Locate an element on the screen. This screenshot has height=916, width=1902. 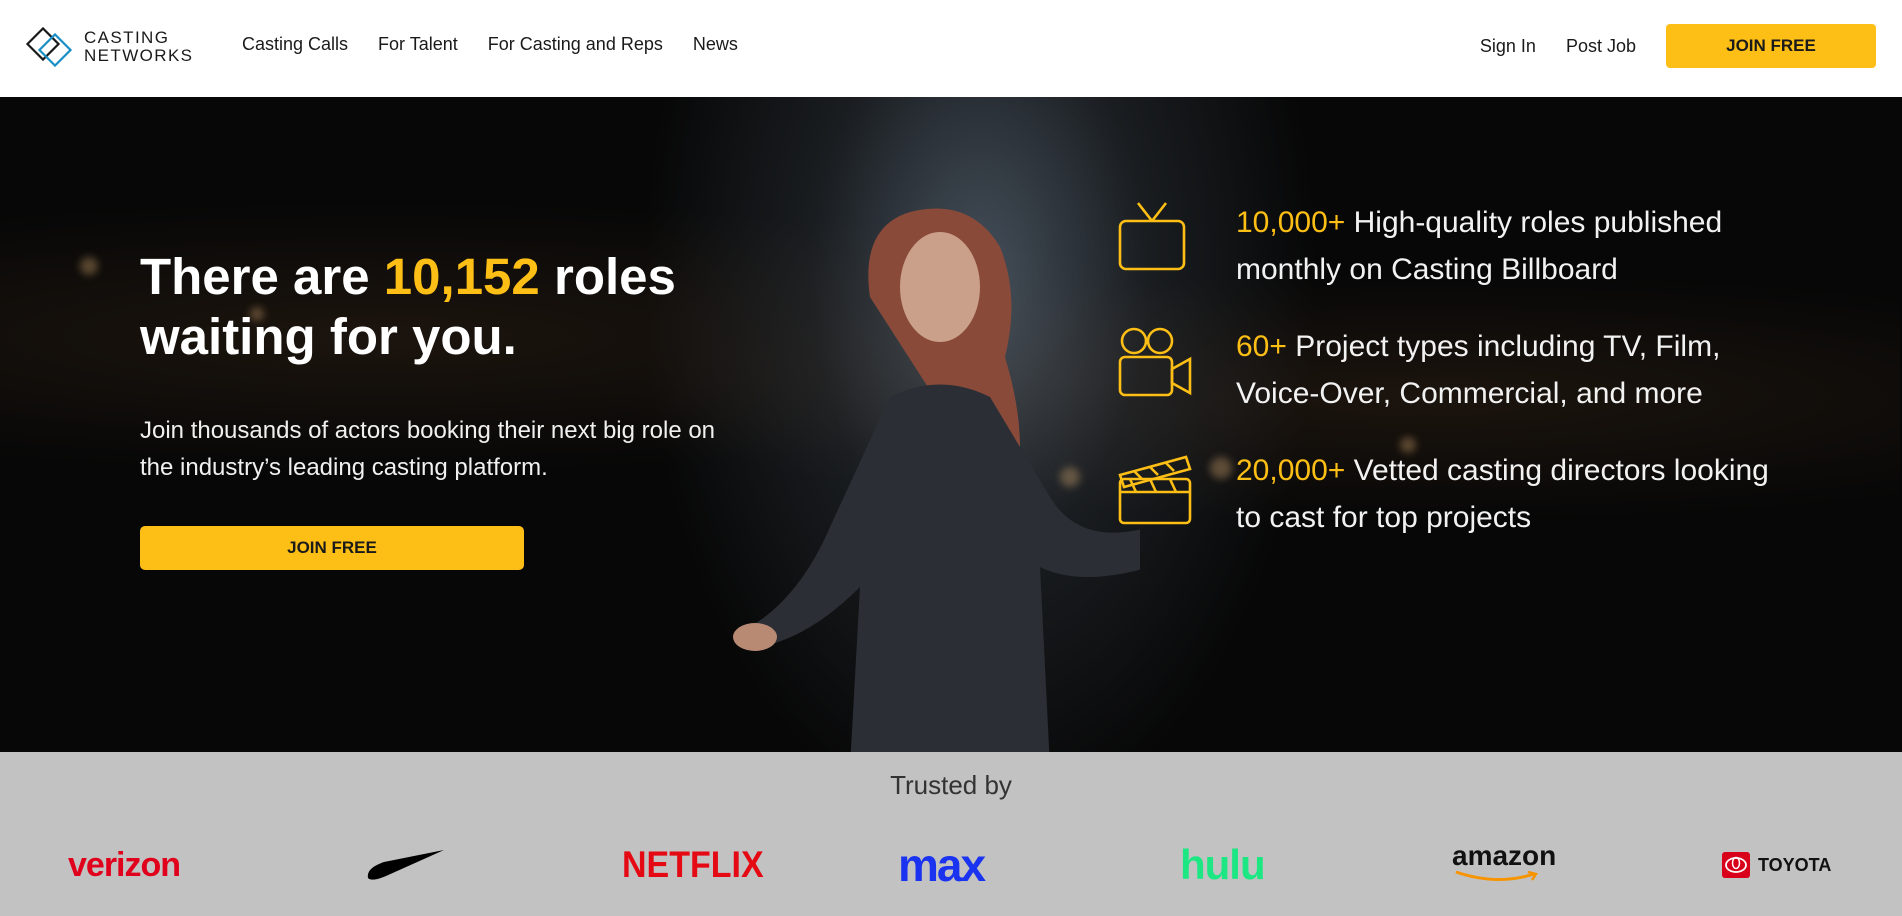
verizon-logo: verizon is located at coordinates (124, 864).